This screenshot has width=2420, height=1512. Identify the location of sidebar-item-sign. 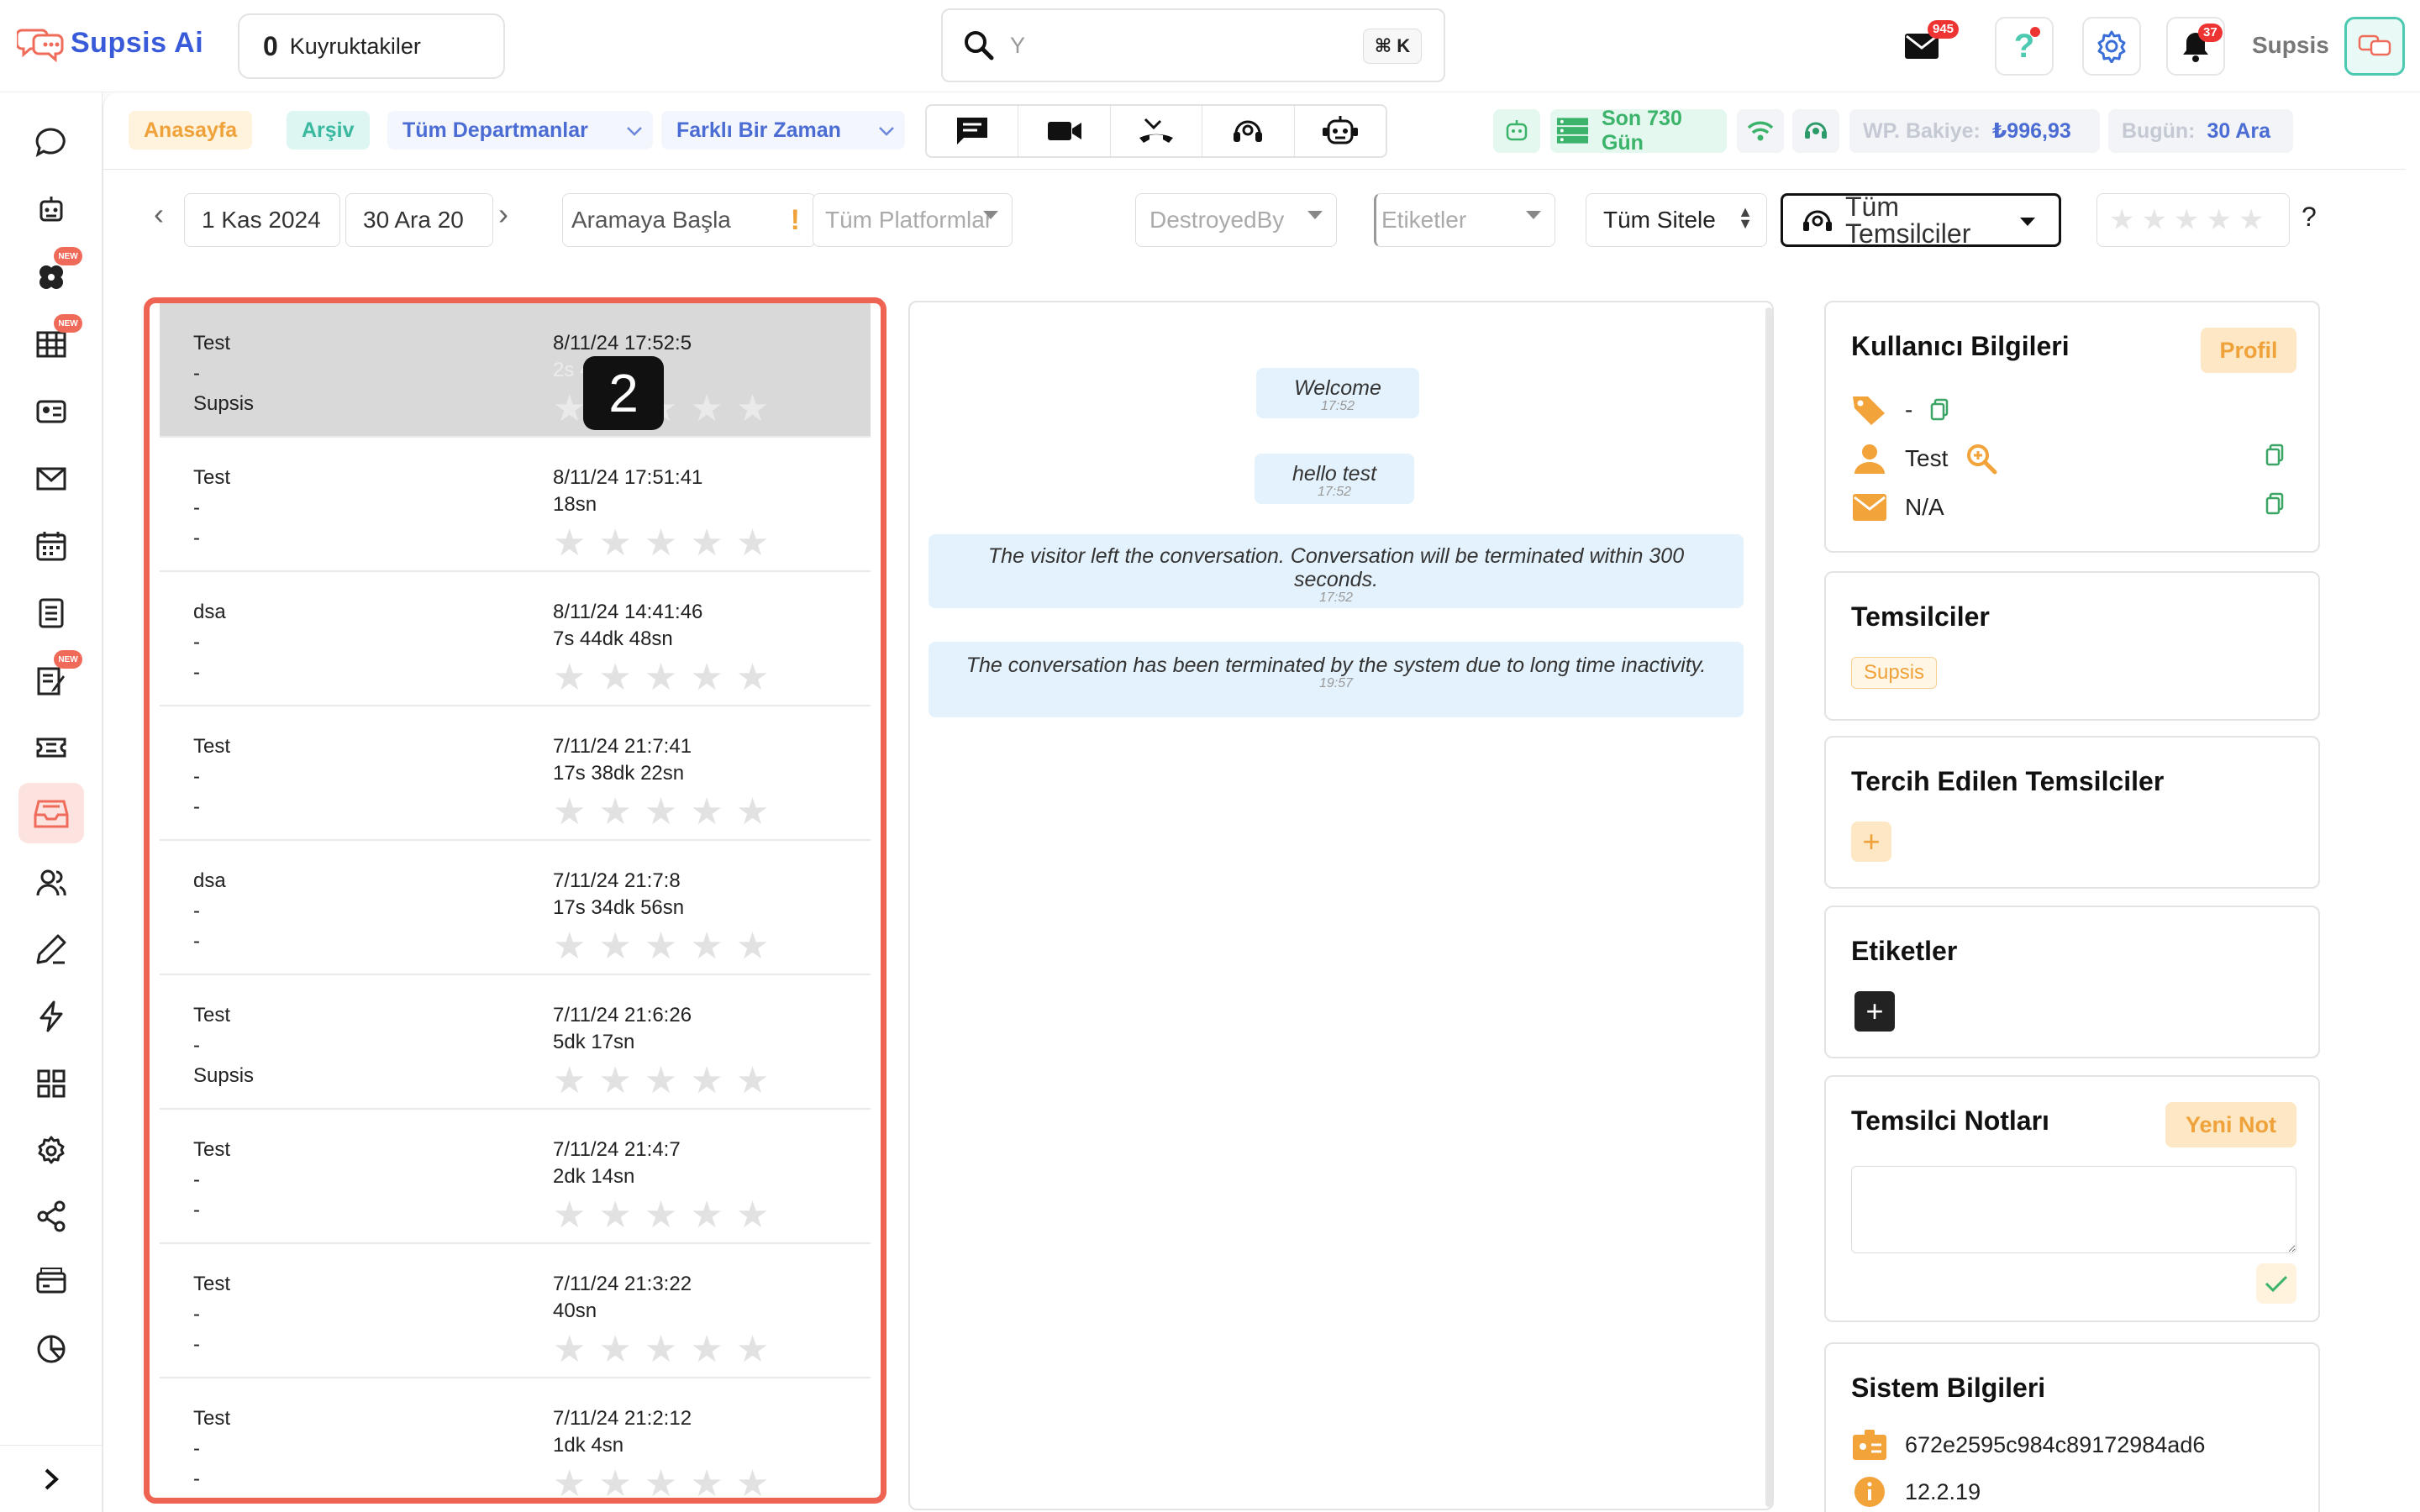
(51, 949).